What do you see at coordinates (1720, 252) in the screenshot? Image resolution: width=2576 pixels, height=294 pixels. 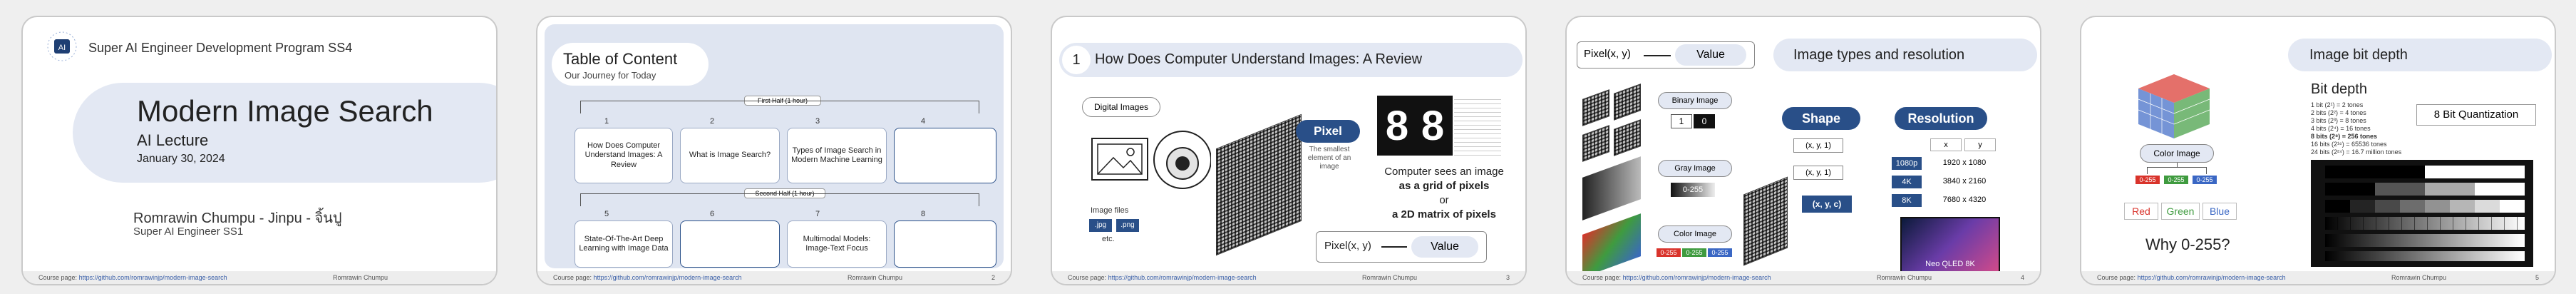 I see `blue-channel-range: 0-255` at bounding box center [1720, 252].